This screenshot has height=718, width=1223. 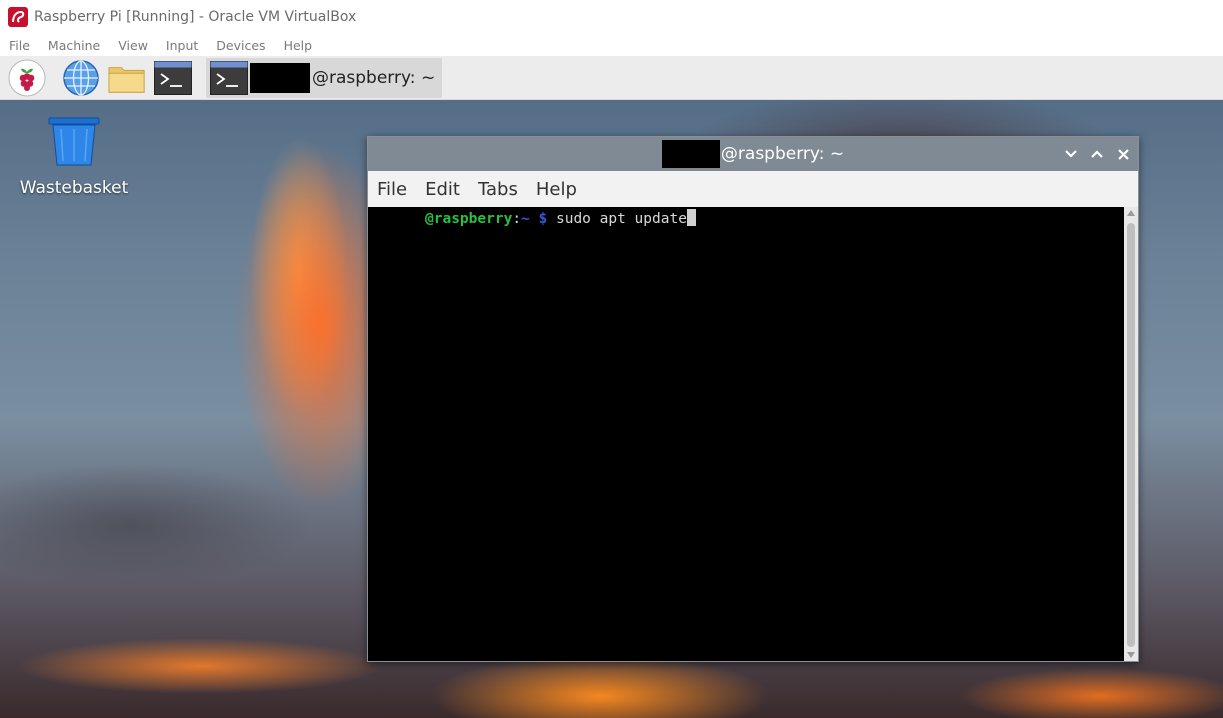 I want to click on web-browser-icon, so click(x=81, y=78).